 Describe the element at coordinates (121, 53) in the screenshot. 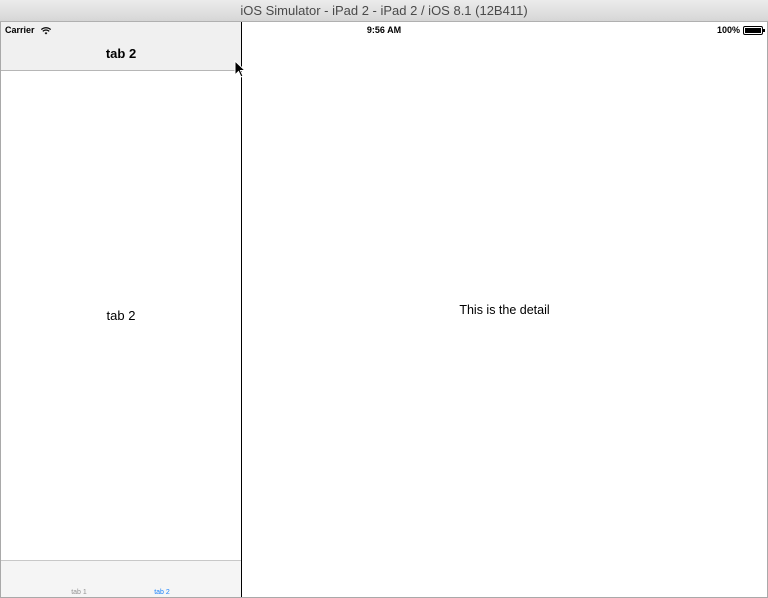

I see `nav-title: tab 2` at that location.